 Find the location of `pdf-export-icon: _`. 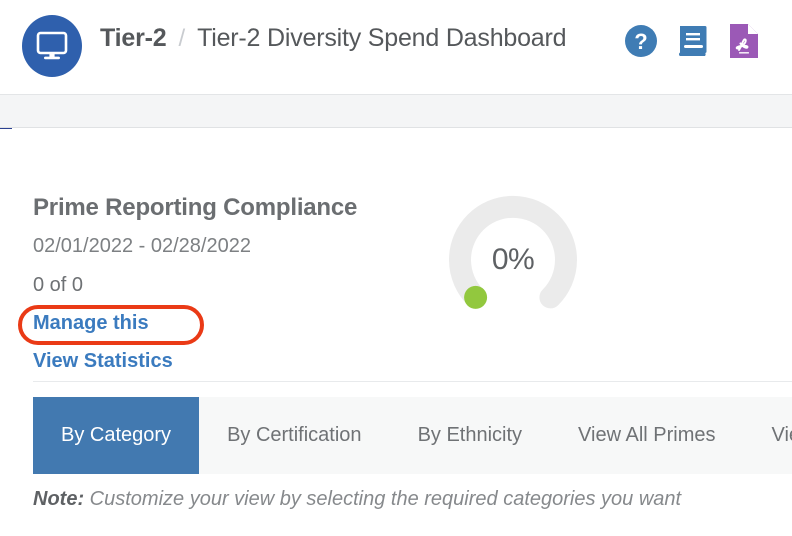

pdf-export-icon: _ is located at coordinates (744, 43).